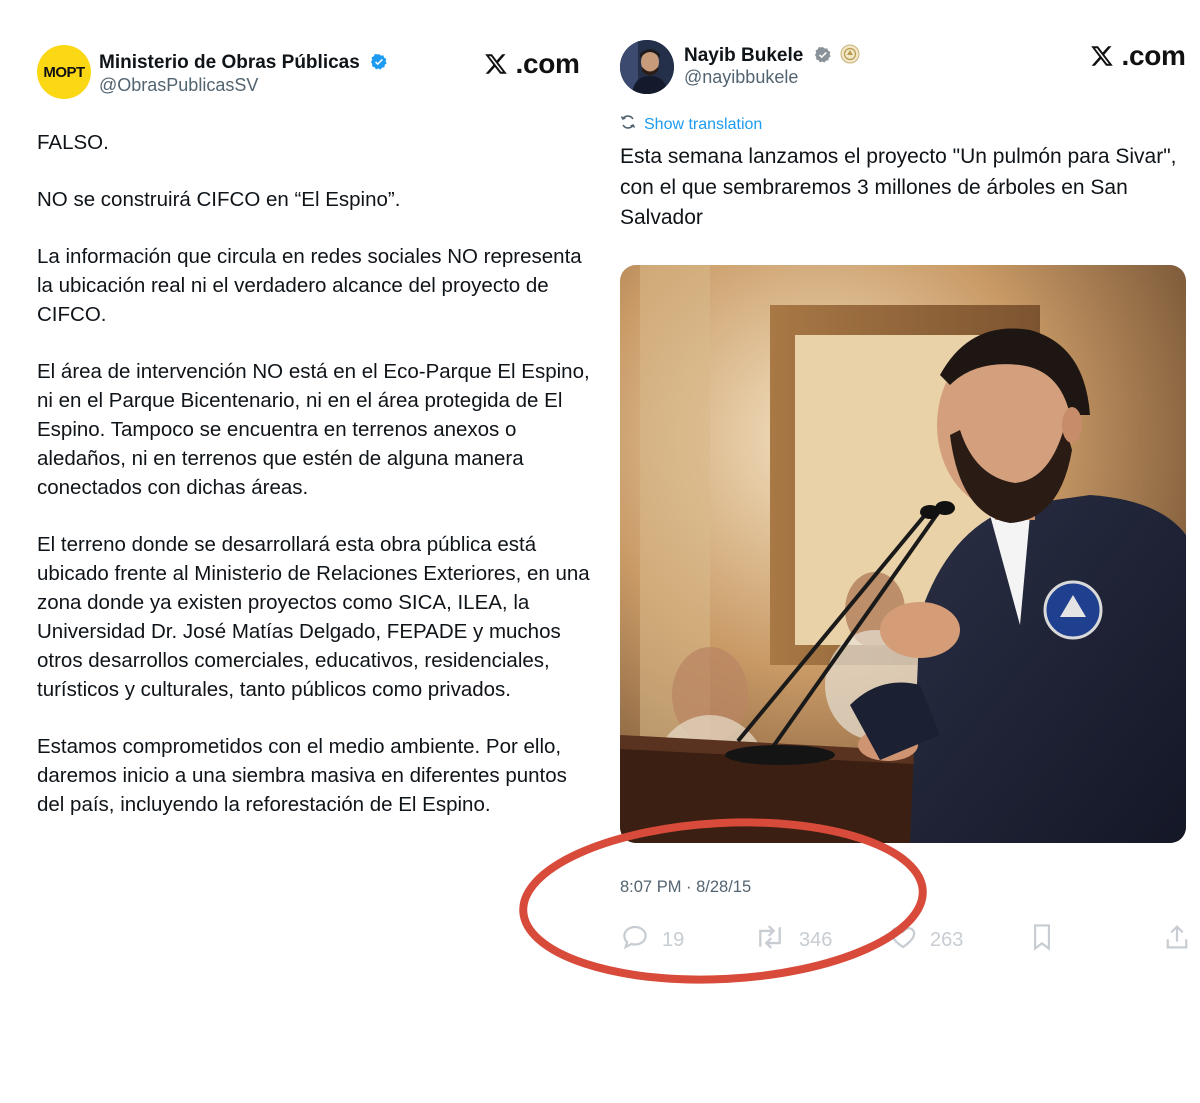 This screenshot has height=1103, width=1200. I want to click on show-translation-link: Show translation, so click(691, 124).